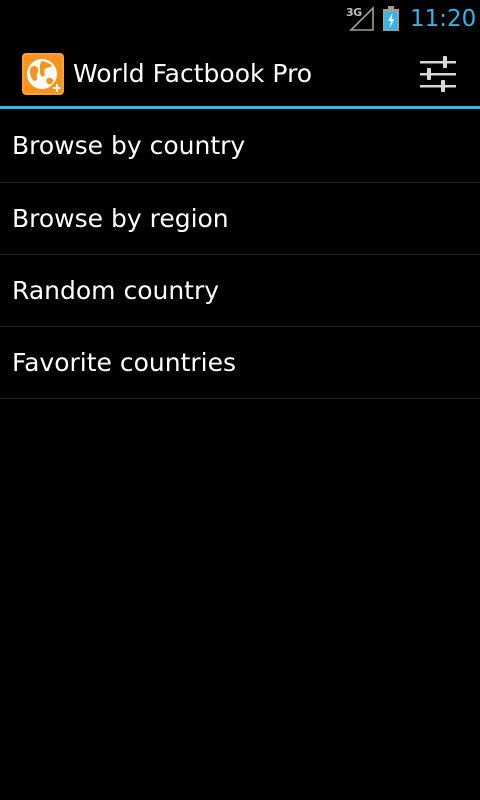  What do you see at coordinates (43, 74) in the screenshot?
I see `globe-app-icon` at bounding box center [43, 74].